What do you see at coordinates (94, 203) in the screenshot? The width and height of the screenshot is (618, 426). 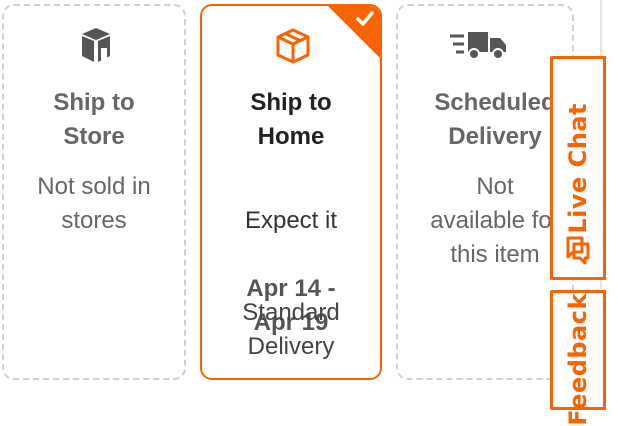 I see `option-description: Not sold in stores` at bounding box center [94, 203].